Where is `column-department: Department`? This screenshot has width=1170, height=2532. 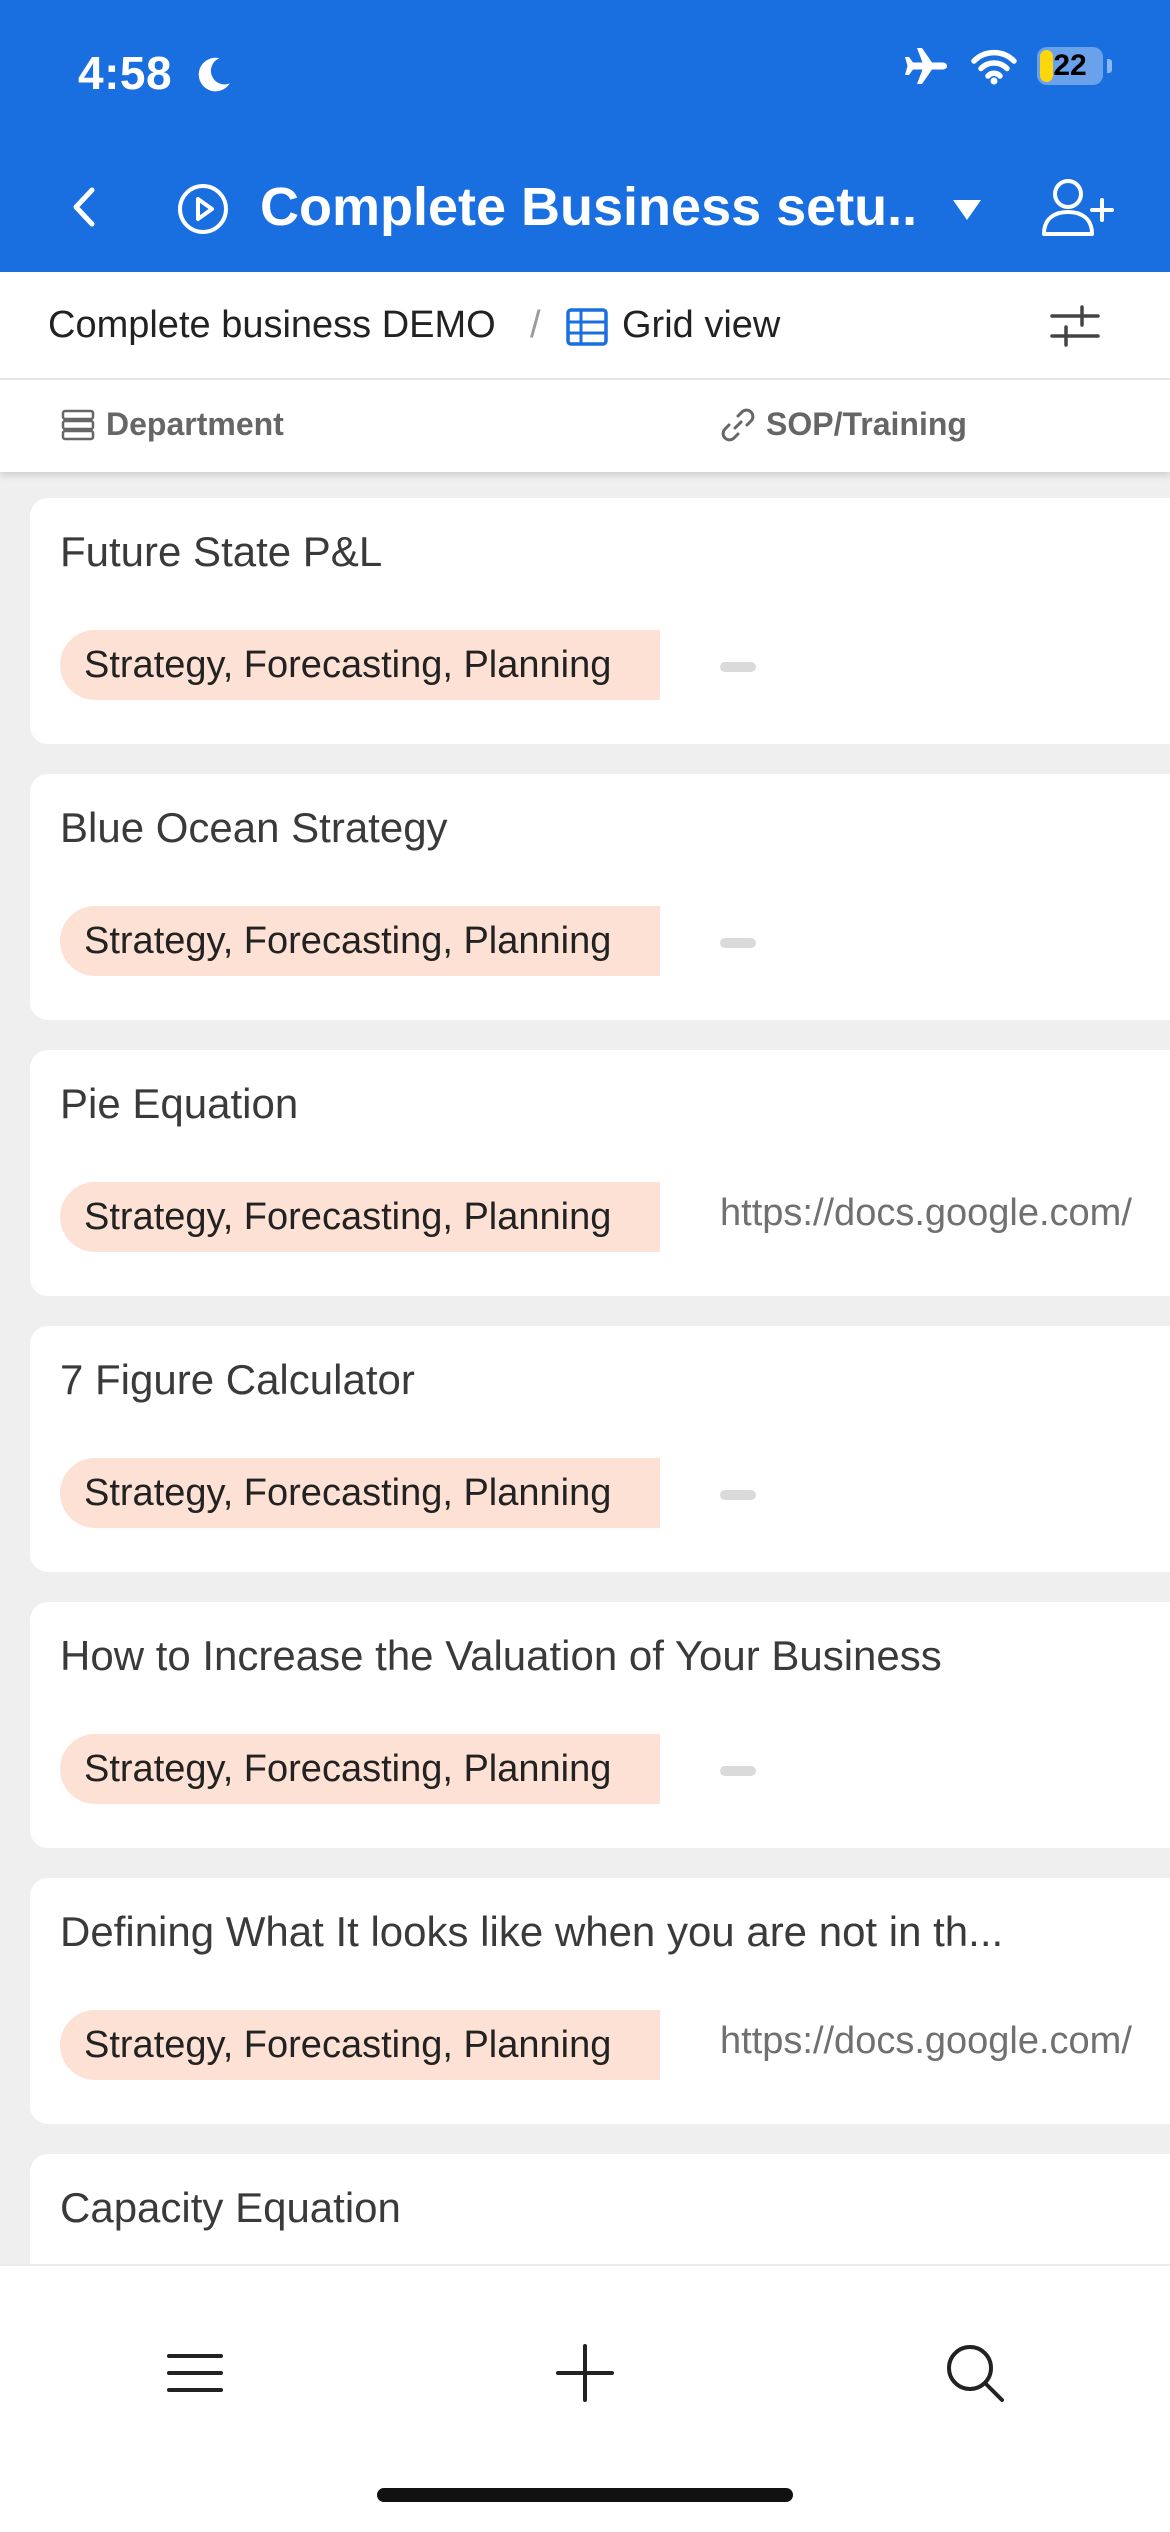
column-department: Department is located at coordinates (172, 424).